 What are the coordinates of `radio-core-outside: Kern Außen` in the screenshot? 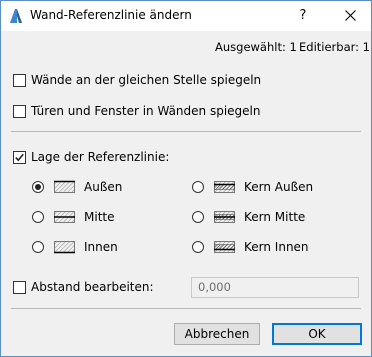 It's located at (252, 187).